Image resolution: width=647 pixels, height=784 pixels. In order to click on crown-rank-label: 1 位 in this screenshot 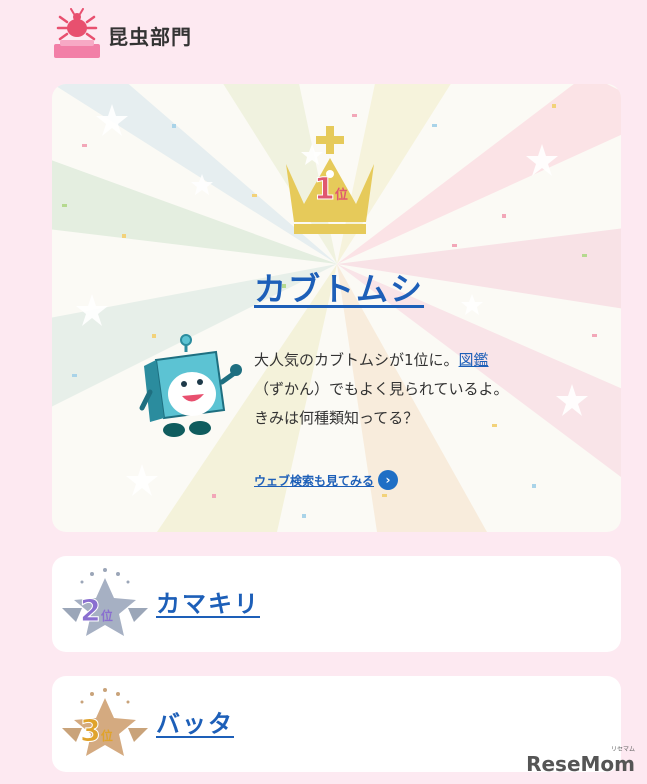, I will do `click(331, 190)`.